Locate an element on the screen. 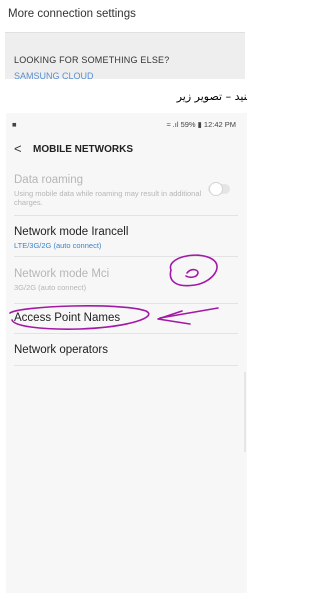 The image size is (320, 599). handwritten-annotation is located at coordinates (114, 292).